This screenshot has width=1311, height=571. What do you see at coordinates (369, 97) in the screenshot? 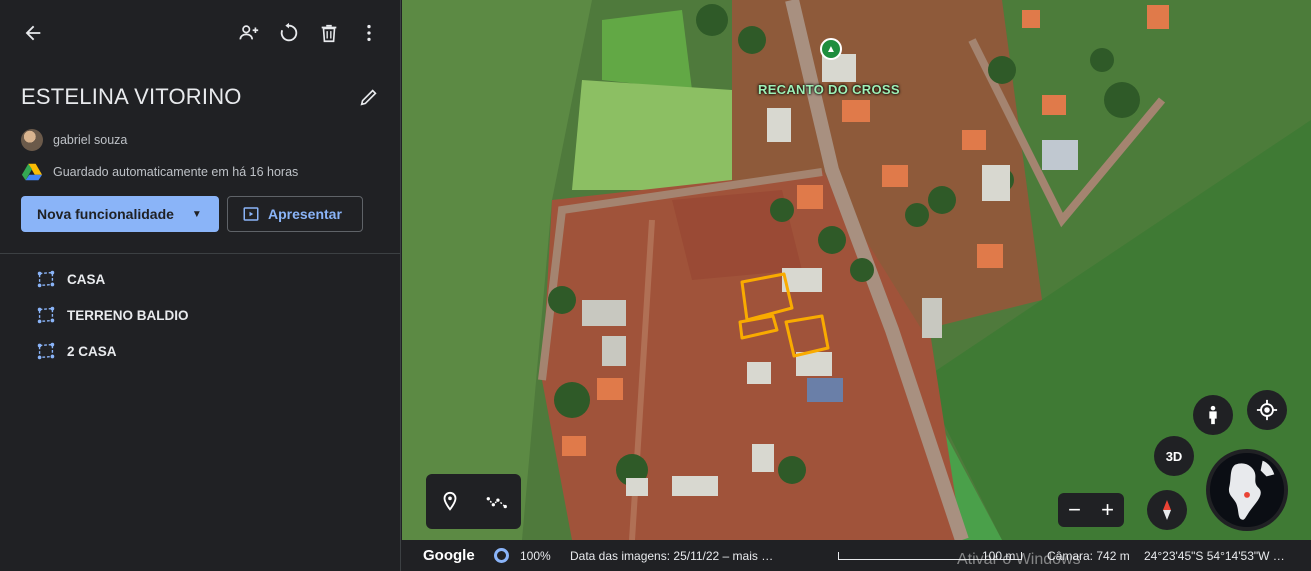
I see `edit-pencil-icon` at bounding box center [369, 97].